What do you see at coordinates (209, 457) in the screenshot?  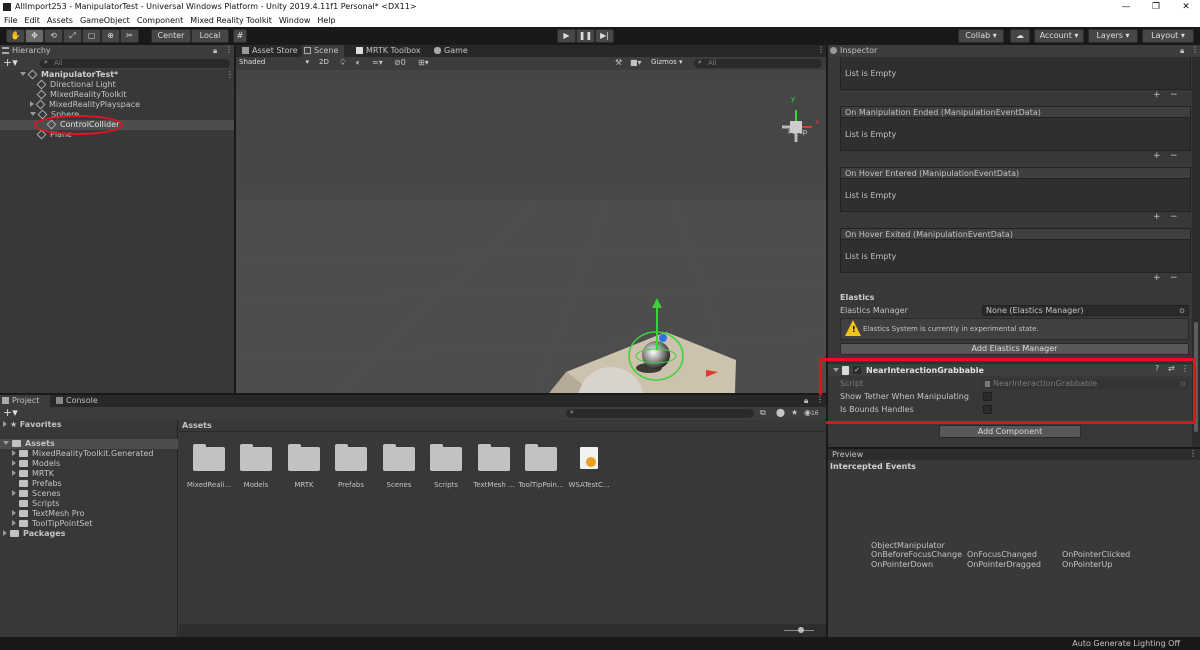 I see `asset-folder-mrtk-generated` at bounding box center [209, 457].